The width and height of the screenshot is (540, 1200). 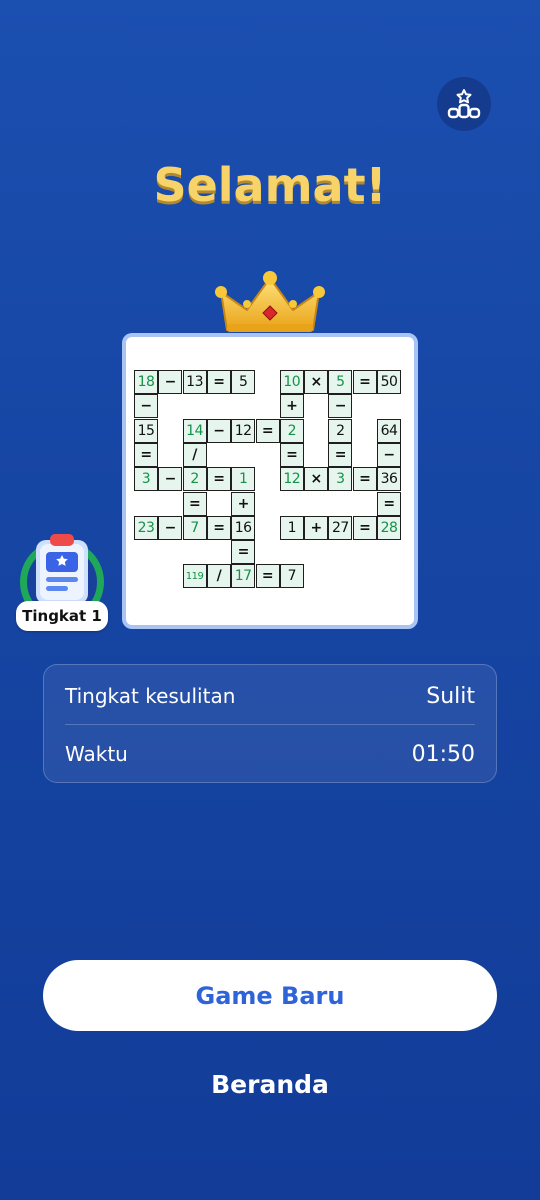 What do you see at coordinates (443, 754) in the screenshot?
I see `time-value: 01:50` at bounding box center [443, 754].